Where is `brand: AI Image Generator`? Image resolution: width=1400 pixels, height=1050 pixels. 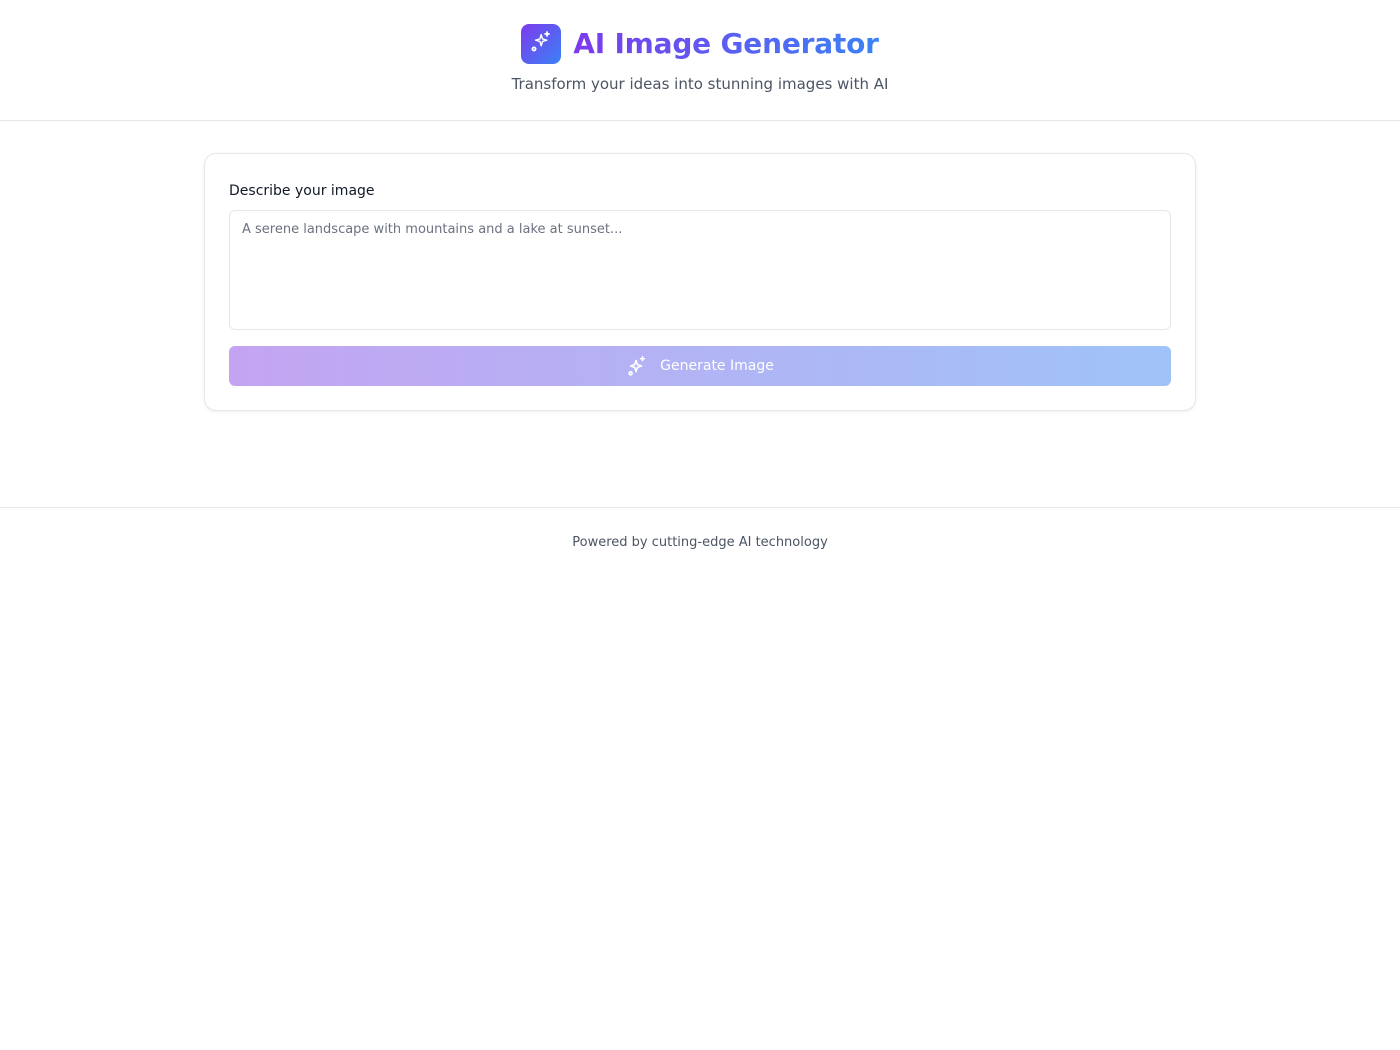
brand: AI Image Generator is located at coordinates (700, 44).